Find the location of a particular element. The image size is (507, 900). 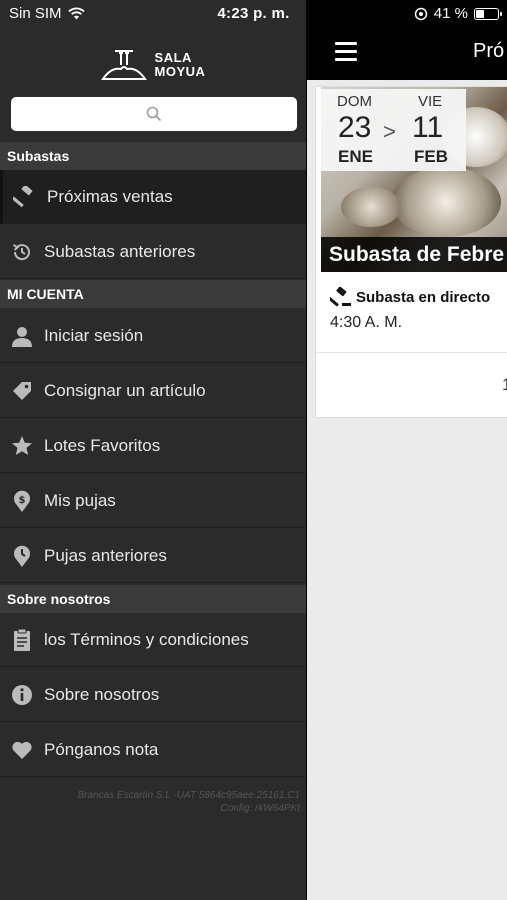

menu-item-label: Pónganos nota is located at coordinates (101, 749).